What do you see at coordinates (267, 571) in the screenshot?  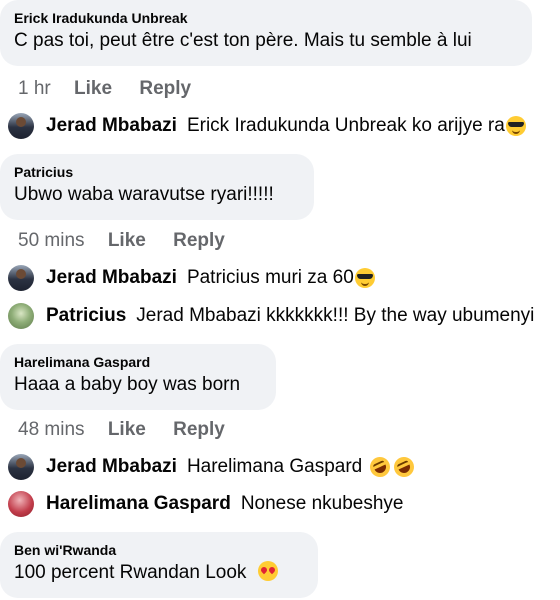 I see `heart-eyes-icon` at bounding box center [267, 571].